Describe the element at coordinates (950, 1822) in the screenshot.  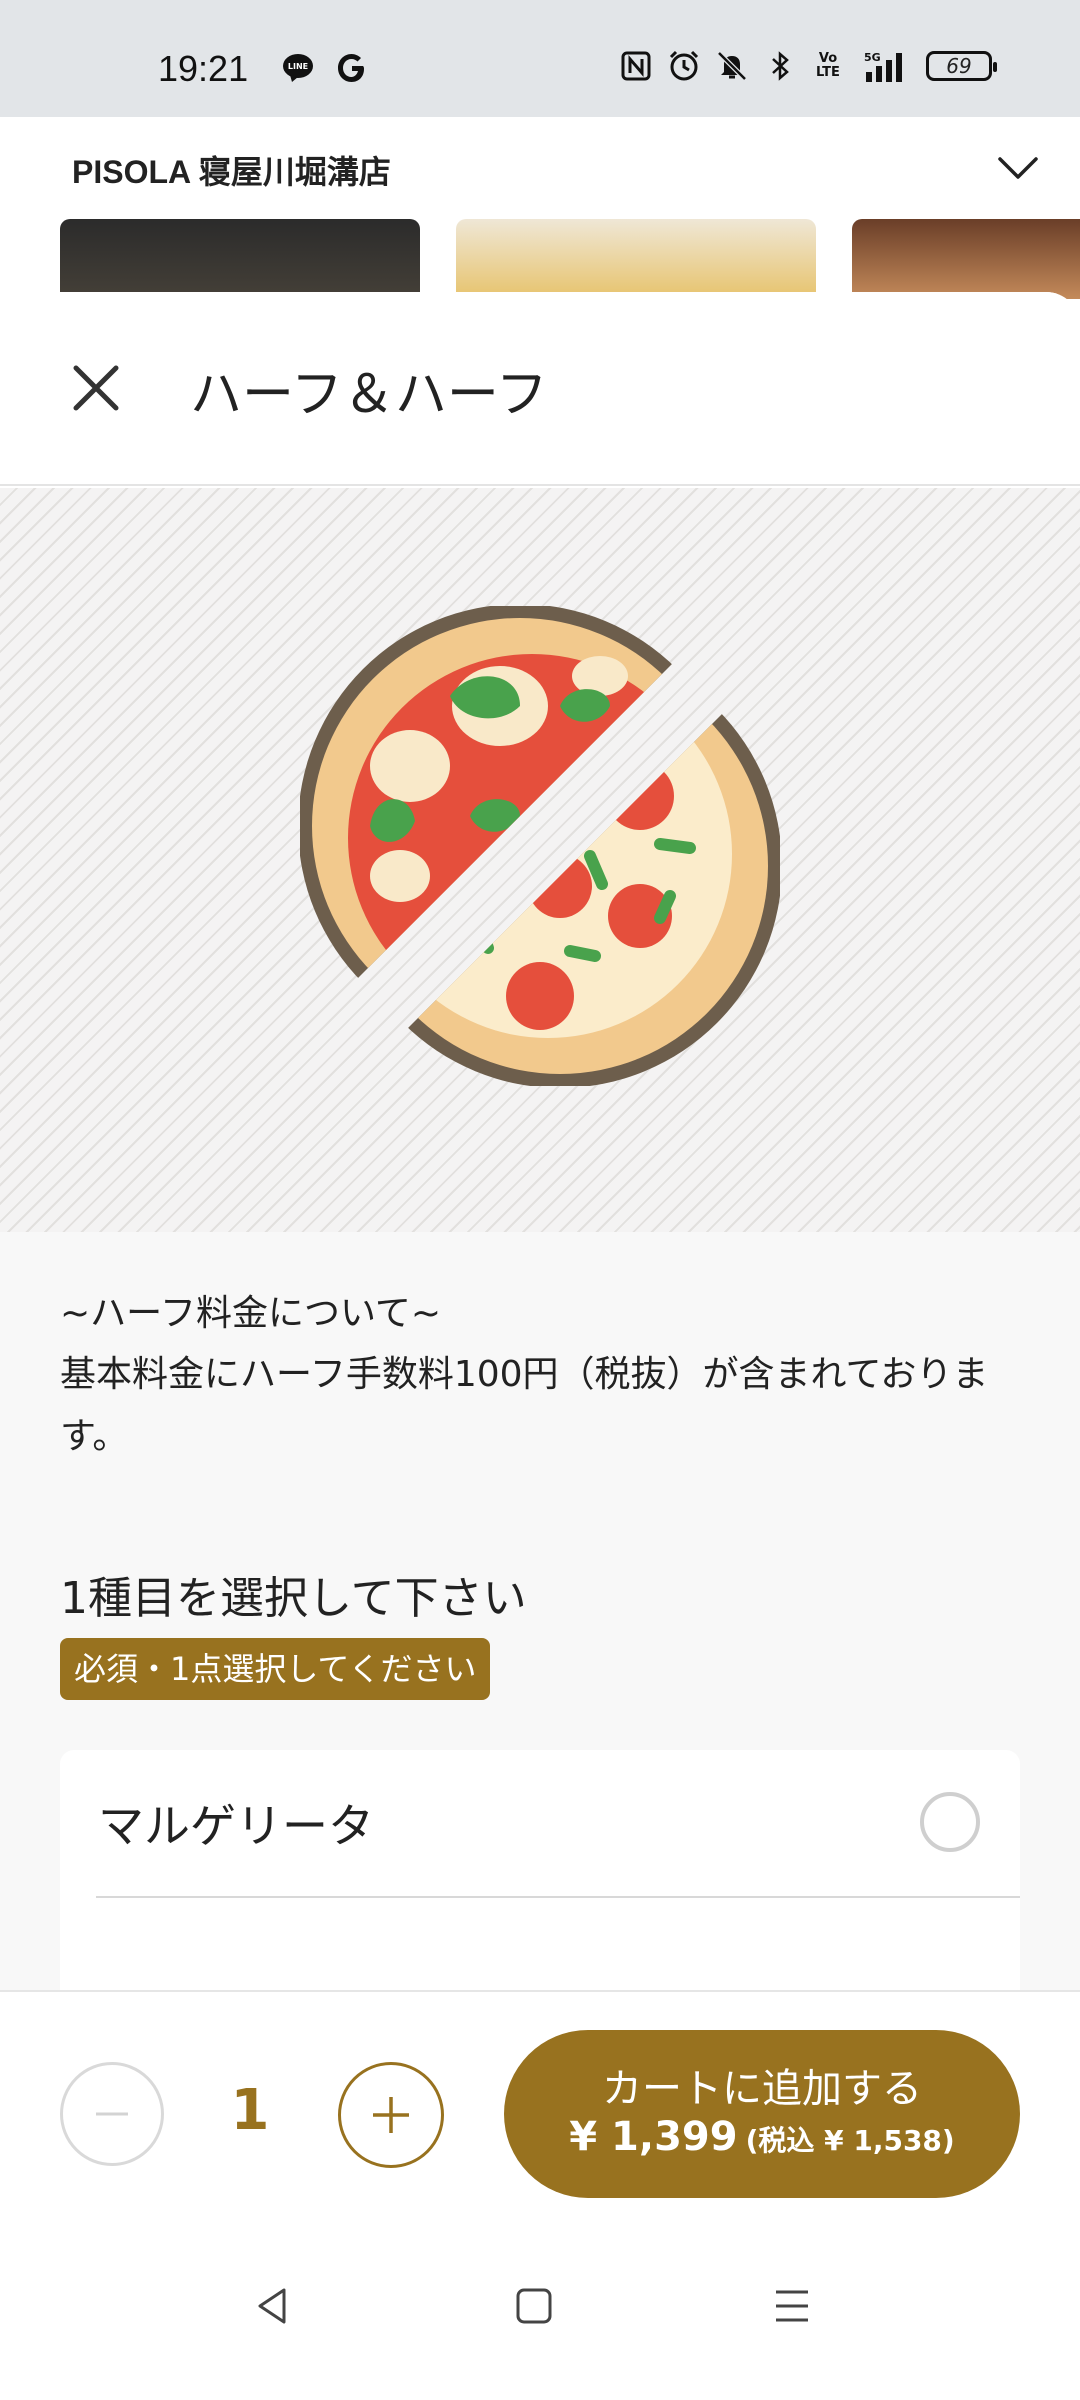
I see `option-radio` at that location.